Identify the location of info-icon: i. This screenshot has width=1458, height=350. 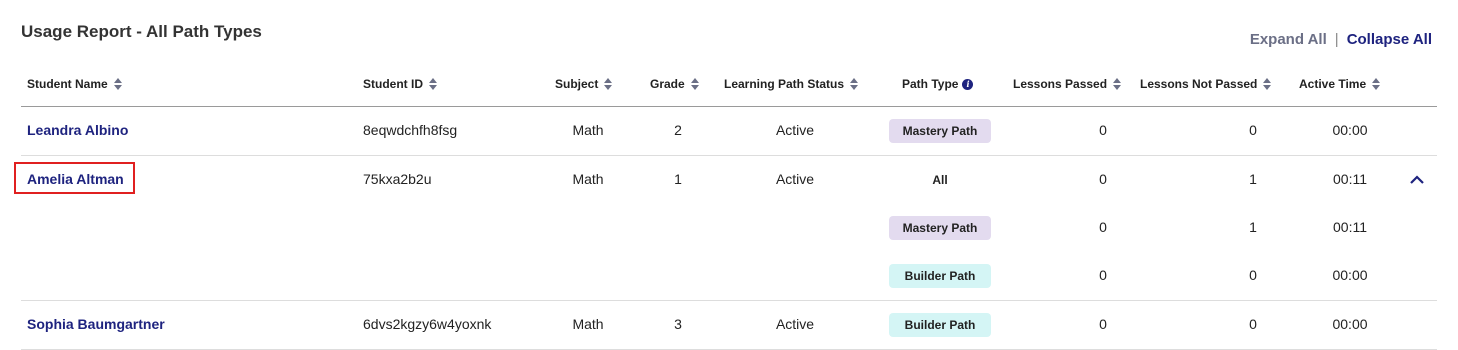
(968, 84).